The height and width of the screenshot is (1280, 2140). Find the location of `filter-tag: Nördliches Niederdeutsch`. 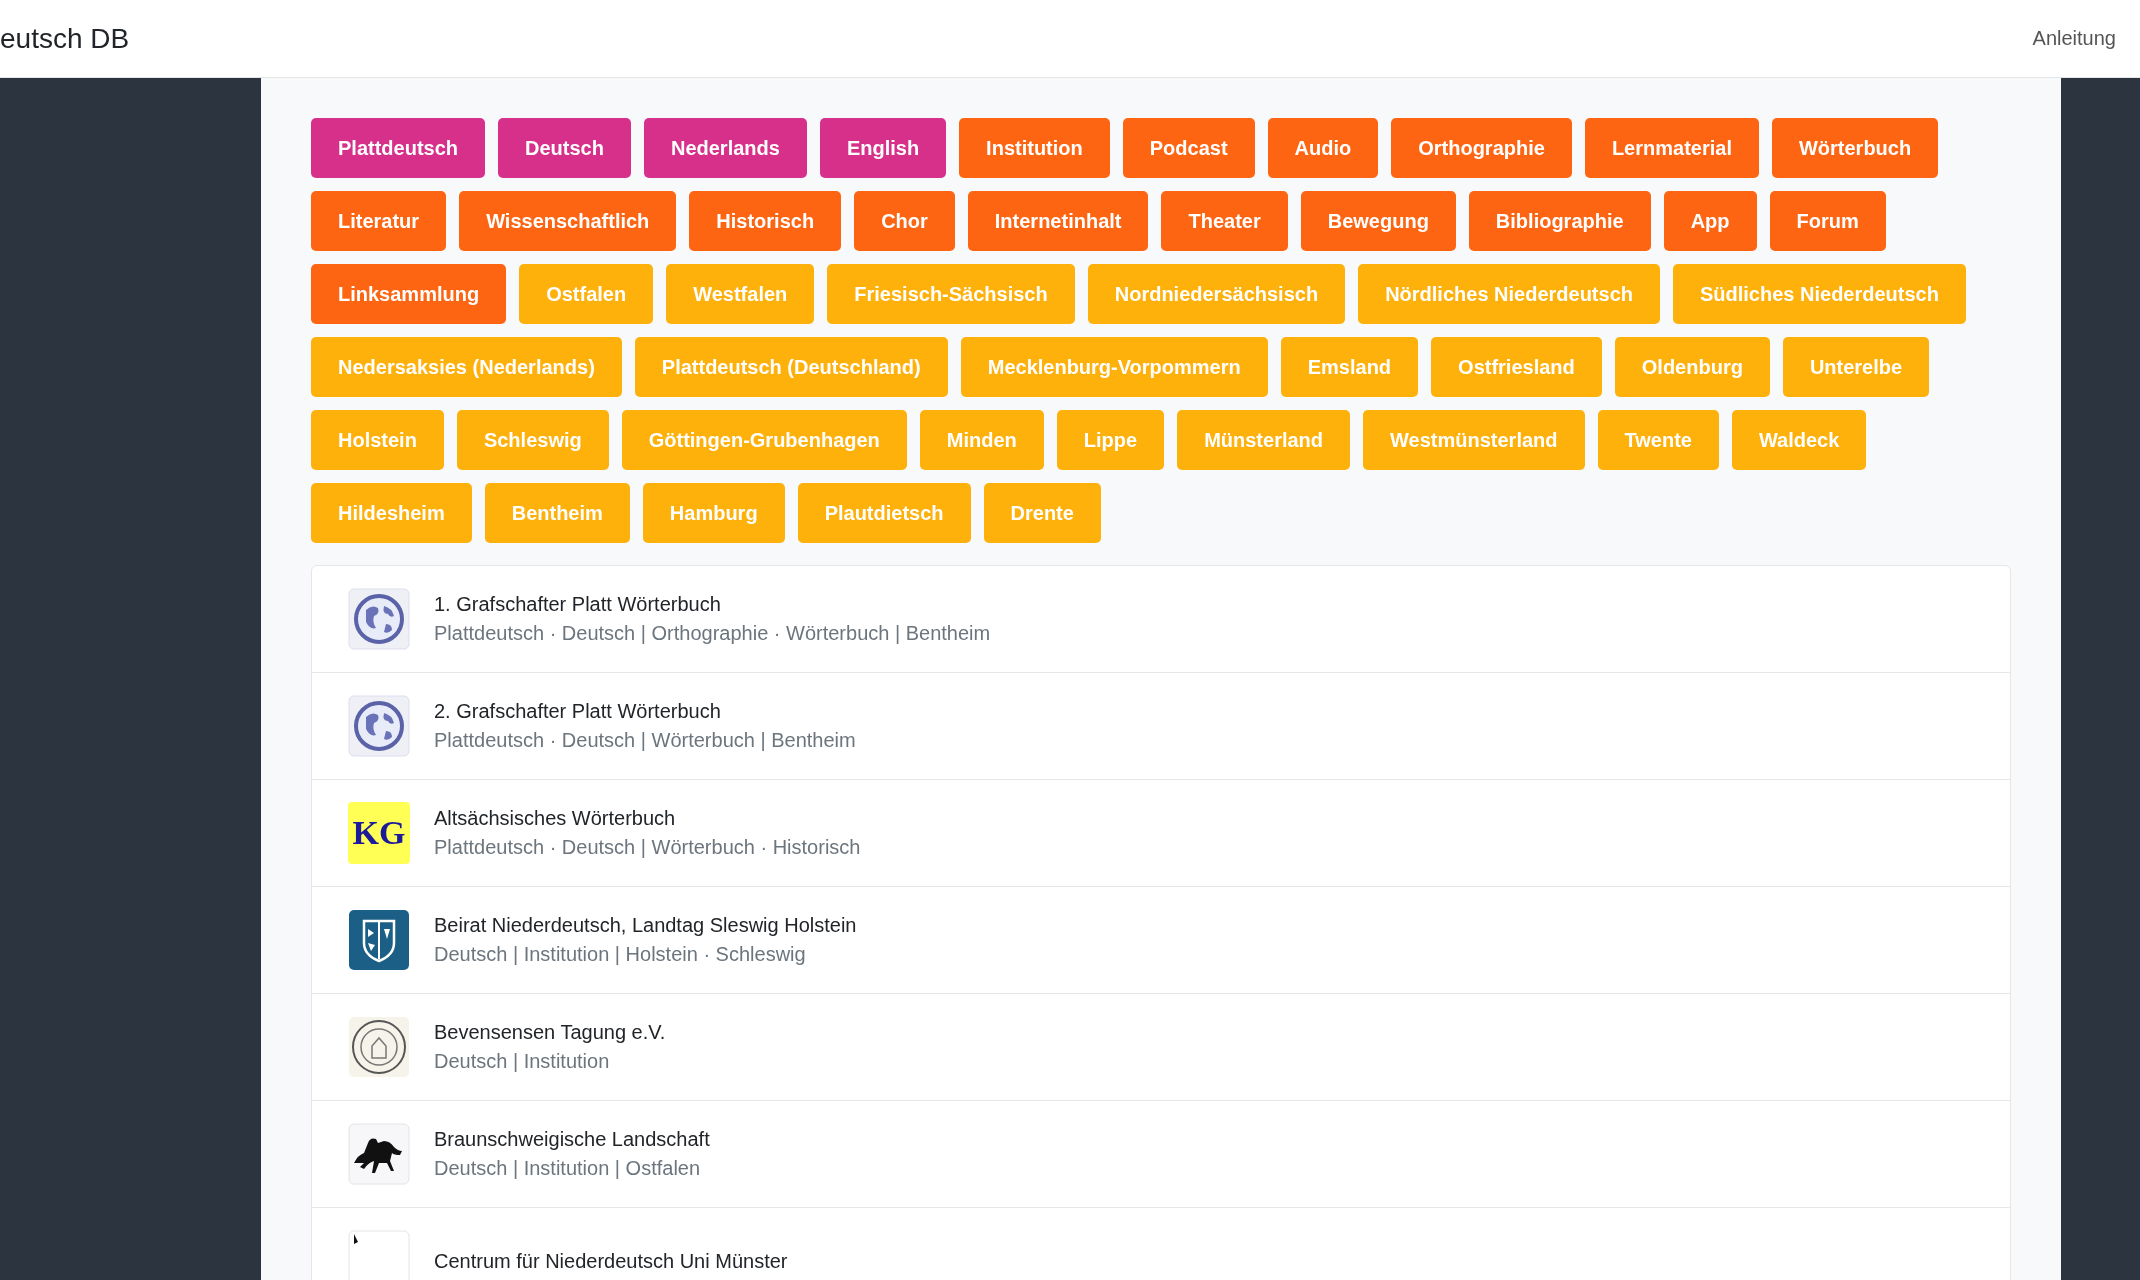

filter-tag: Nördliches Niederdeutsch is located at coordinates (1509, 294).